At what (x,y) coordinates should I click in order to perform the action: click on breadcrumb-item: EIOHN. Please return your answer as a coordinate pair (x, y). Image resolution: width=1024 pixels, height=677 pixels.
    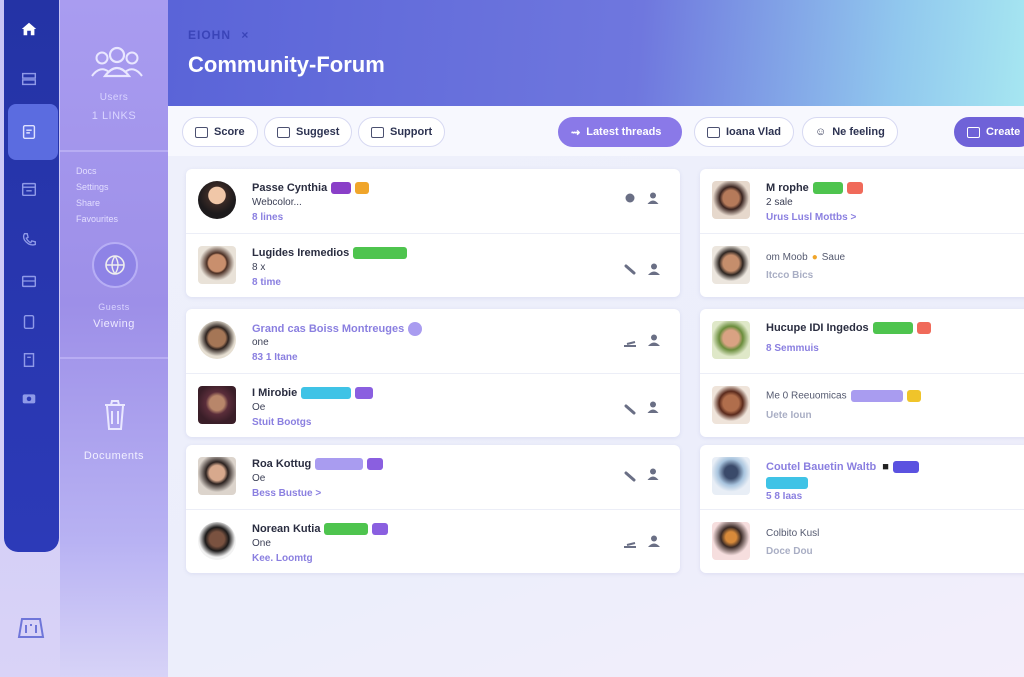
    Looking at the image, I should click on (209, 35).